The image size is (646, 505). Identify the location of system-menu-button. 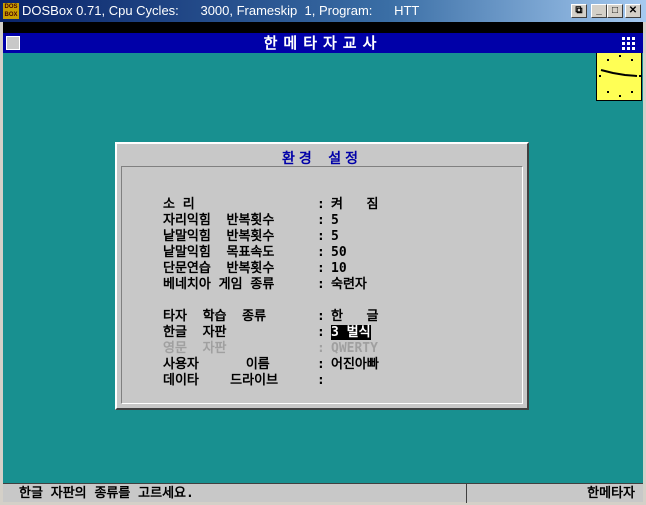
(13, 43).